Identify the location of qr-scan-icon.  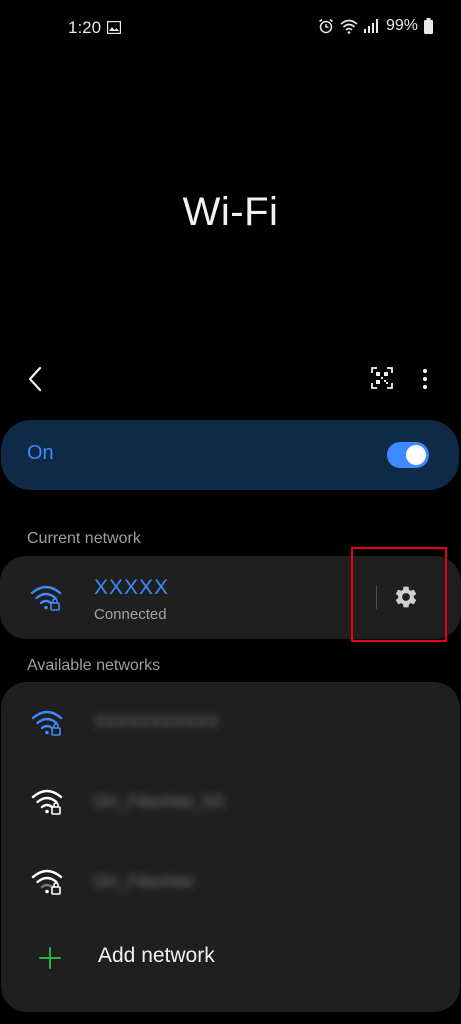
(382, 378).